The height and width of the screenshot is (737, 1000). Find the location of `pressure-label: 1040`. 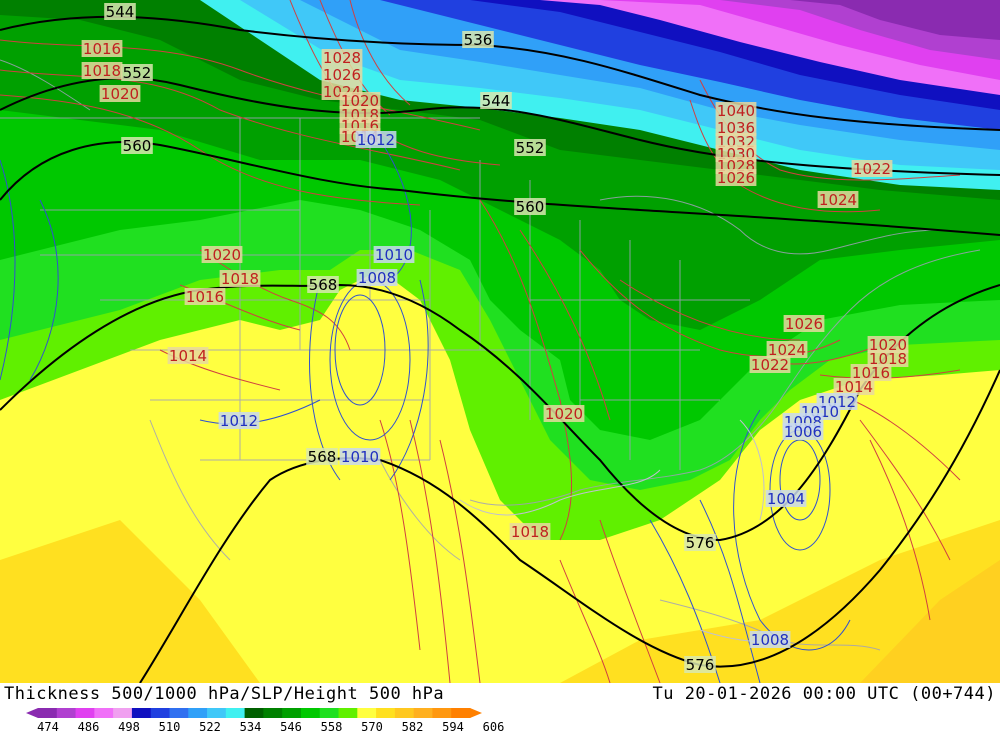

pressure-label: 1040 is located at coordinates (736, 111).